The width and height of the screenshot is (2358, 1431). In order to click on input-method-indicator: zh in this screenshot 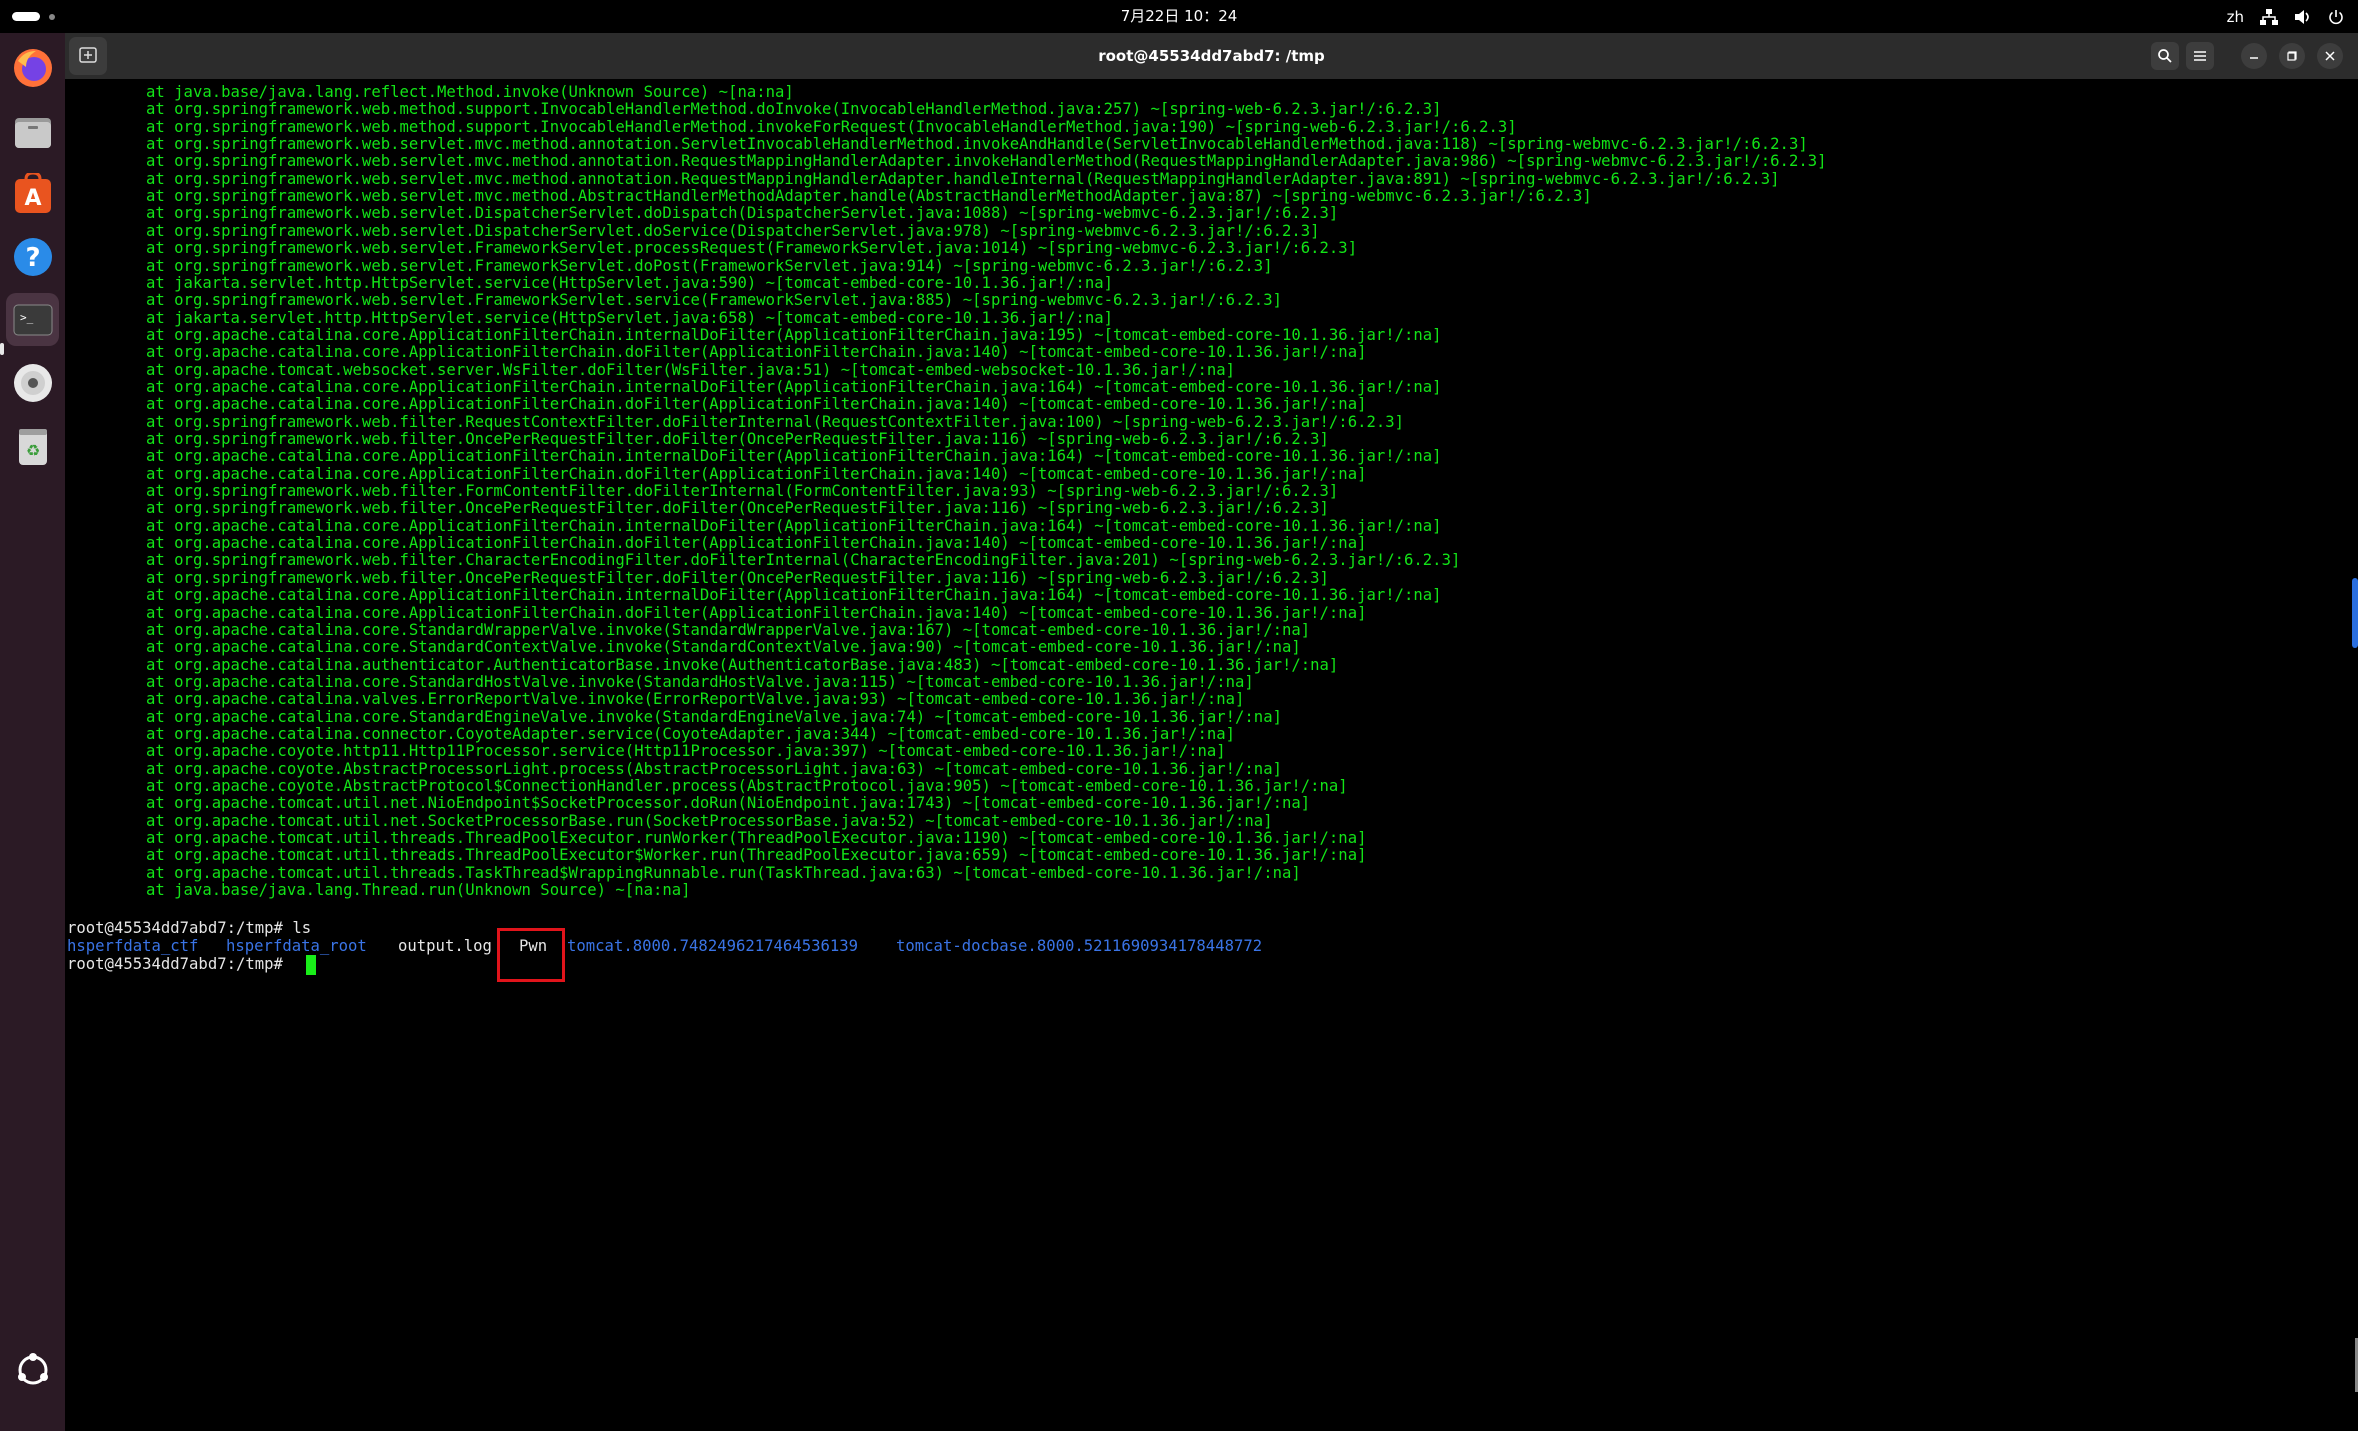, I will do `click(2235, 17)`.